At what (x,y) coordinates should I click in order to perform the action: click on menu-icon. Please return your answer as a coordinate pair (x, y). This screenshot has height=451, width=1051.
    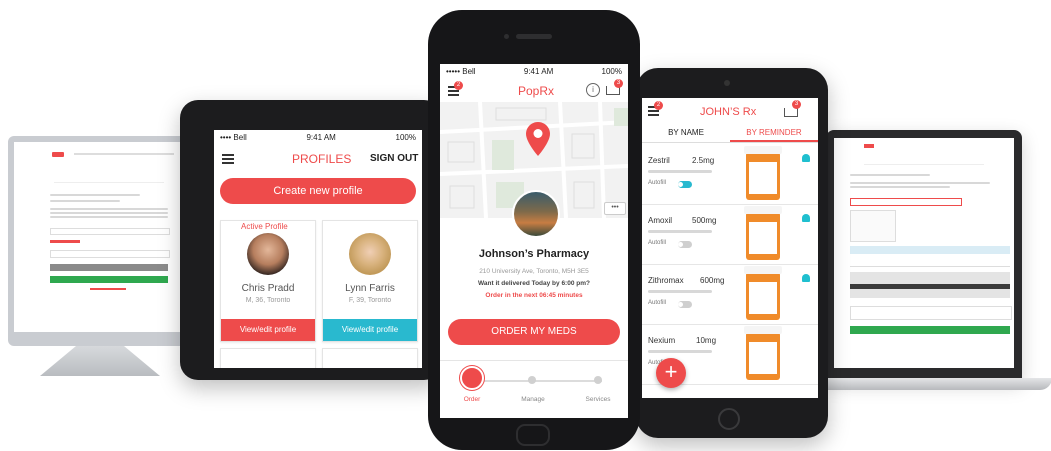
    Looking at the image, I should click on (228, 159).